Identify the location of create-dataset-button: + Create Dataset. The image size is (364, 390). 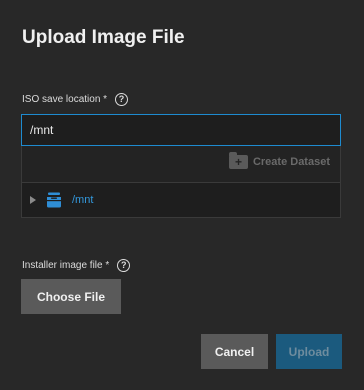
(279, 160).